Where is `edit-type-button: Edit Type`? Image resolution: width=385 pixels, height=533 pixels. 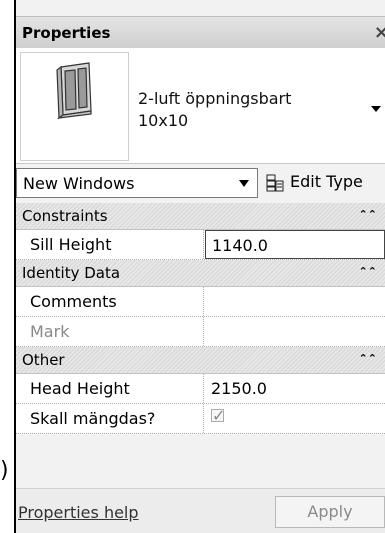
edit-type-button: Edit Type is located at coordinates (324, 183).